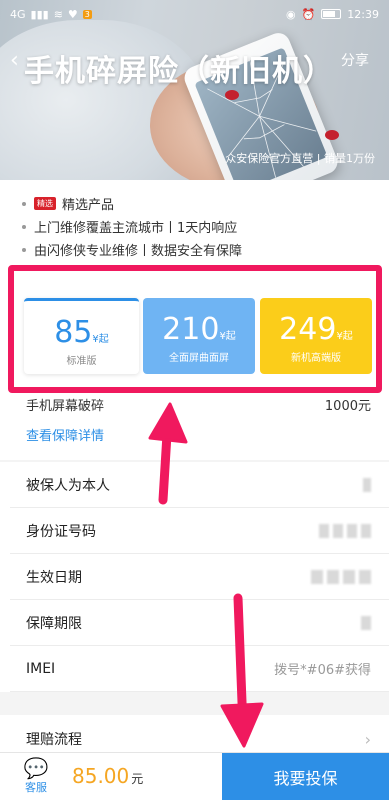  Describe the element at coordinates (345, 530) in the screenshot. I see `id-number-field` at that location.